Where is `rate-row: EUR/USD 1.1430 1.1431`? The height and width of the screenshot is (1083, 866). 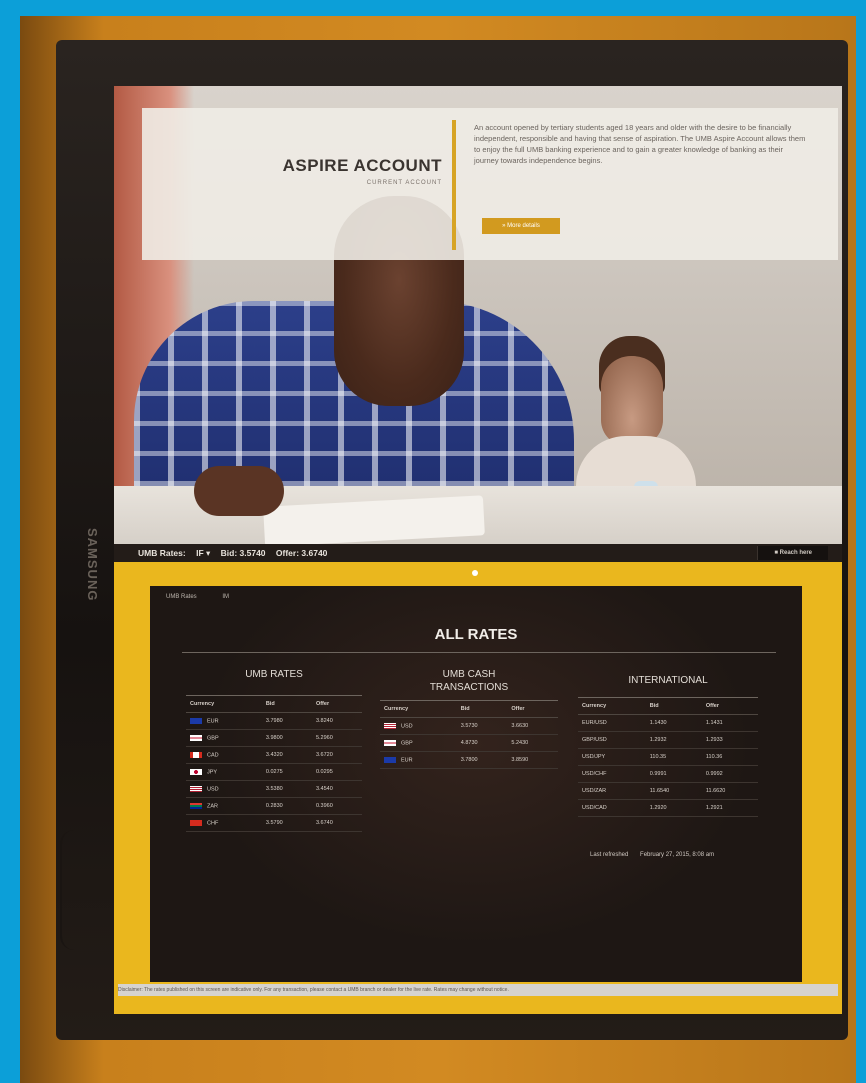
rate-row: EUR/USD 1.1430 1.1431 is located at coordinates (668, 723).